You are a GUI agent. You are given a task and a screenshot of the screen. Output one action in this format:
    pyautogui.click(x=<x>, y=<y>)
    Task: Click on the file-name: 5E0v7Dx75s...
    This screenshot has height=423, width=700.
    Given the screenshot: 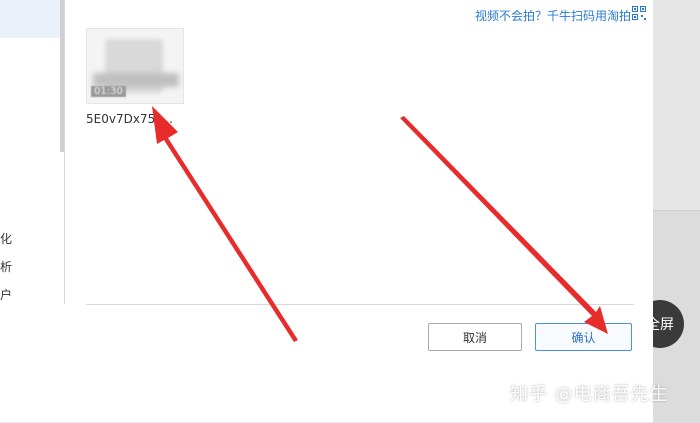 What is the action you would take?
    pyautogui.click(x=129, y=119)
    